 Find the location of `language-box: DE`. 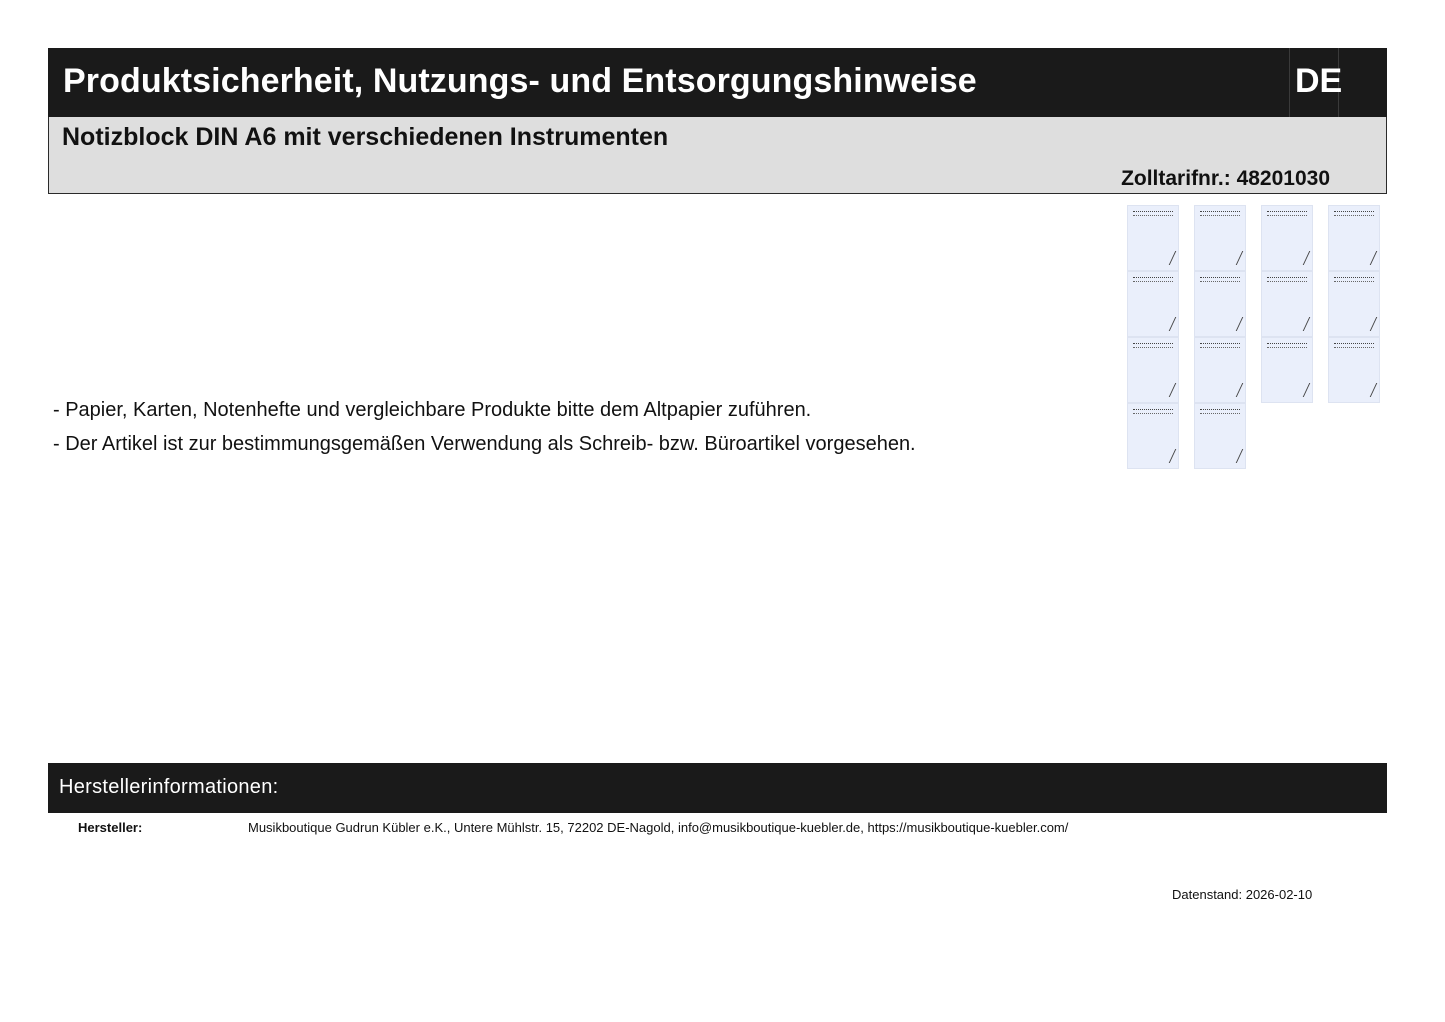

language-box: DE is located at coordinates (1316, 82).